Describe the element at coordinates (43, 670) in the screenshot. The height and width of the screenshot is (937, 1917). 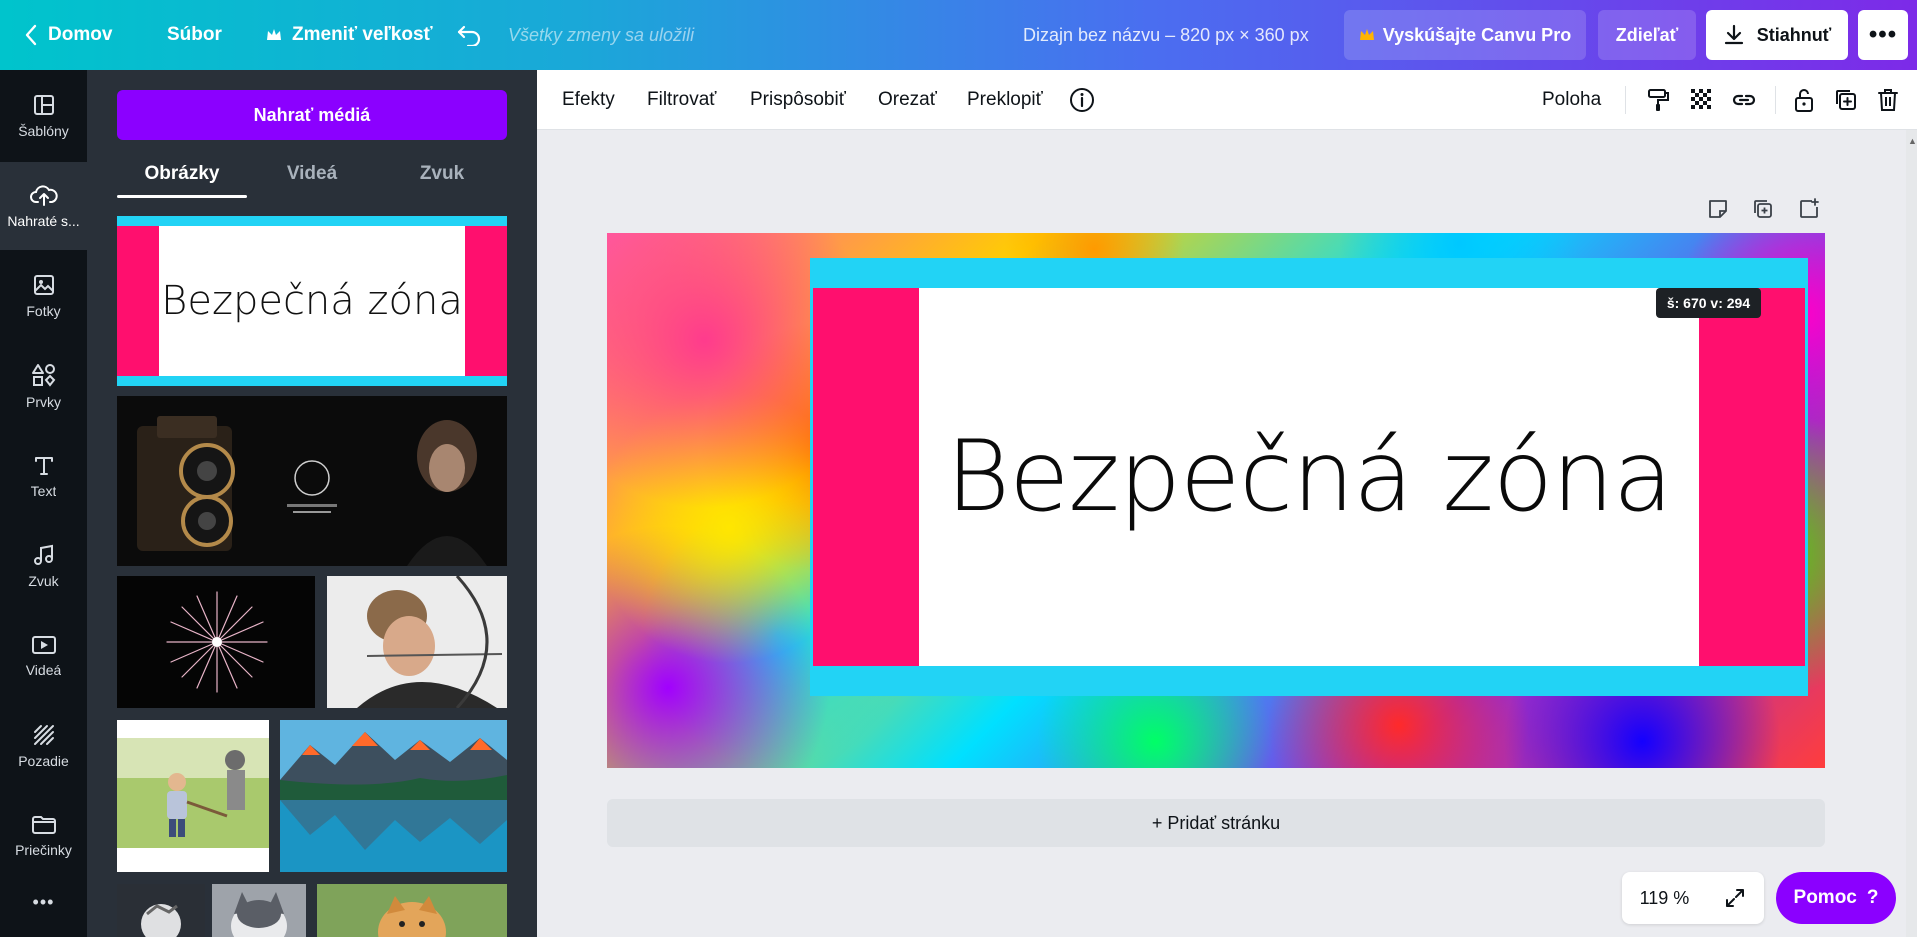
I see `rail-label: Videá` at that location.